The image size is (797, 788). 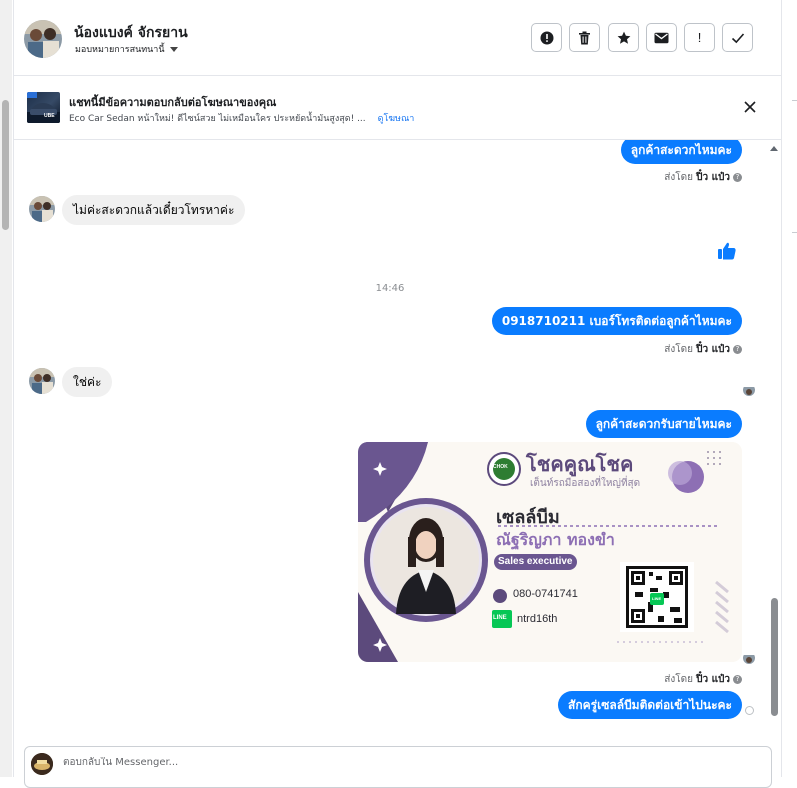 I want to click on phone-icon, so click(x=500, y=596).